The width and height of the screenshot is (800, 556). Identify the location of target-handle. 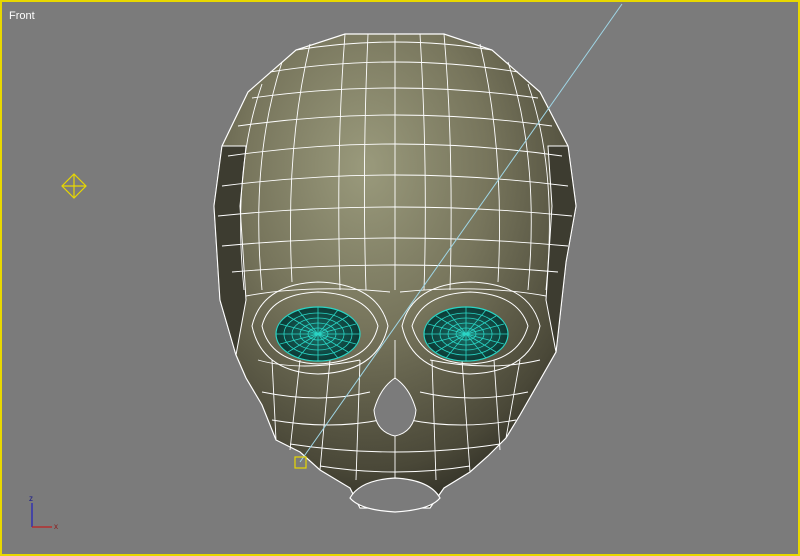
(300, 462).